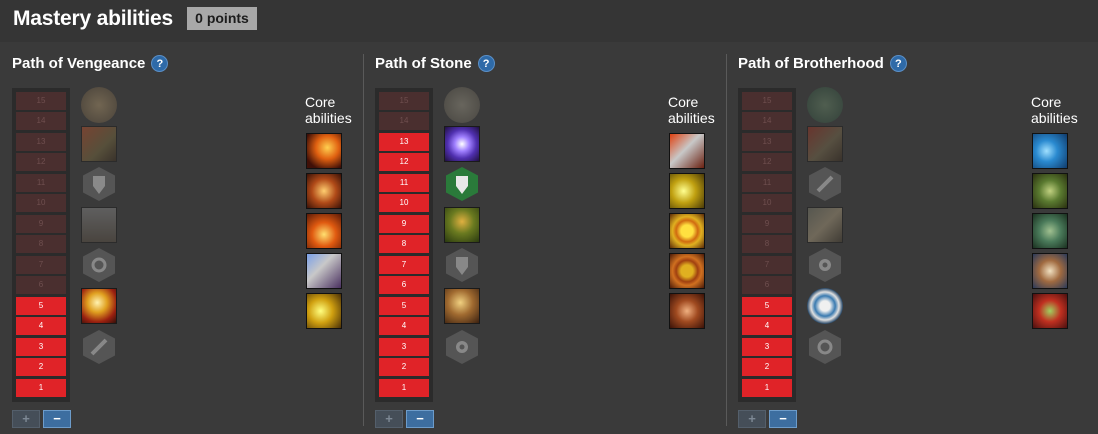 Image resolution: width=1098 pixels, height=434 pixels. What do you see at coordinates (423, 63) in the screenshot?
I see `path-name: Path of Stone` at bounding box center [423, 63].